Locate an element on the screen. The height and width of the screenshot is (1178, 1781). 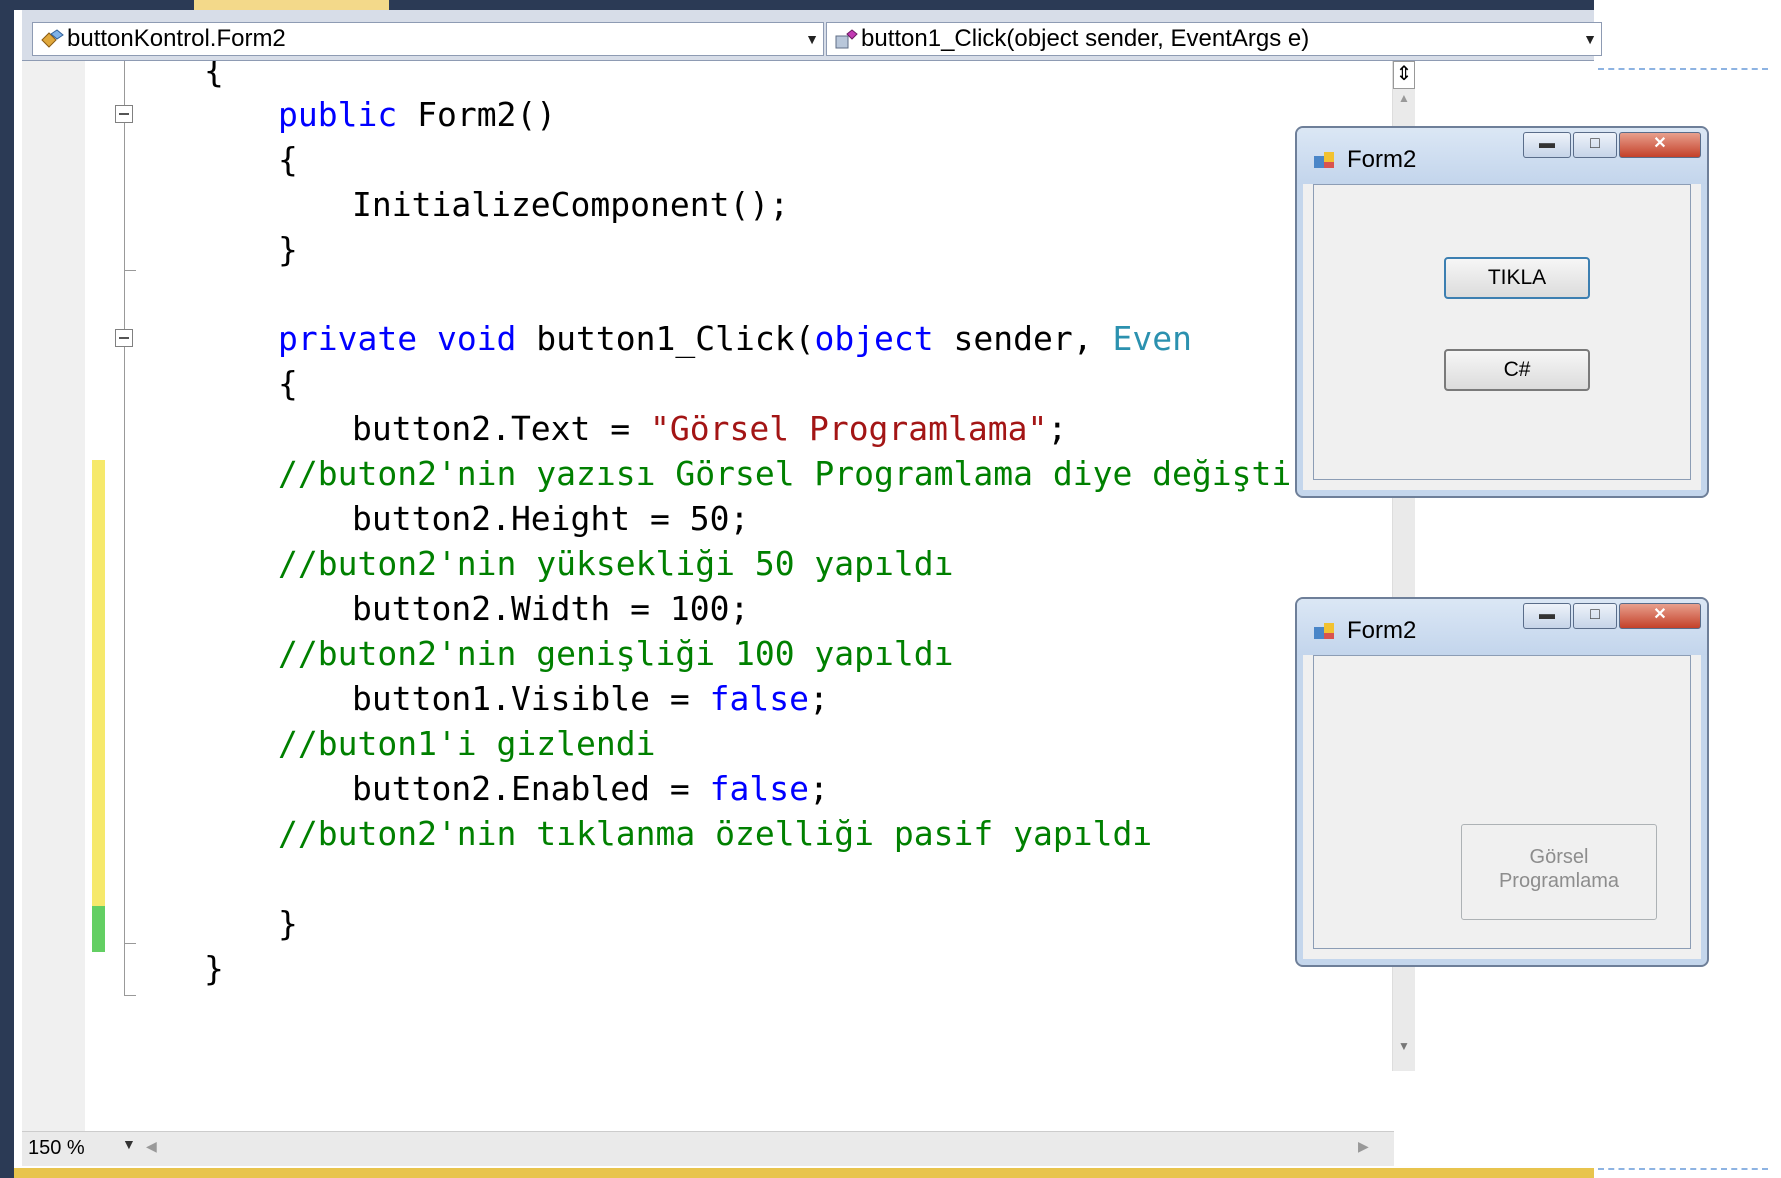
tab-strip-accent is located at coordinates (804, 5).